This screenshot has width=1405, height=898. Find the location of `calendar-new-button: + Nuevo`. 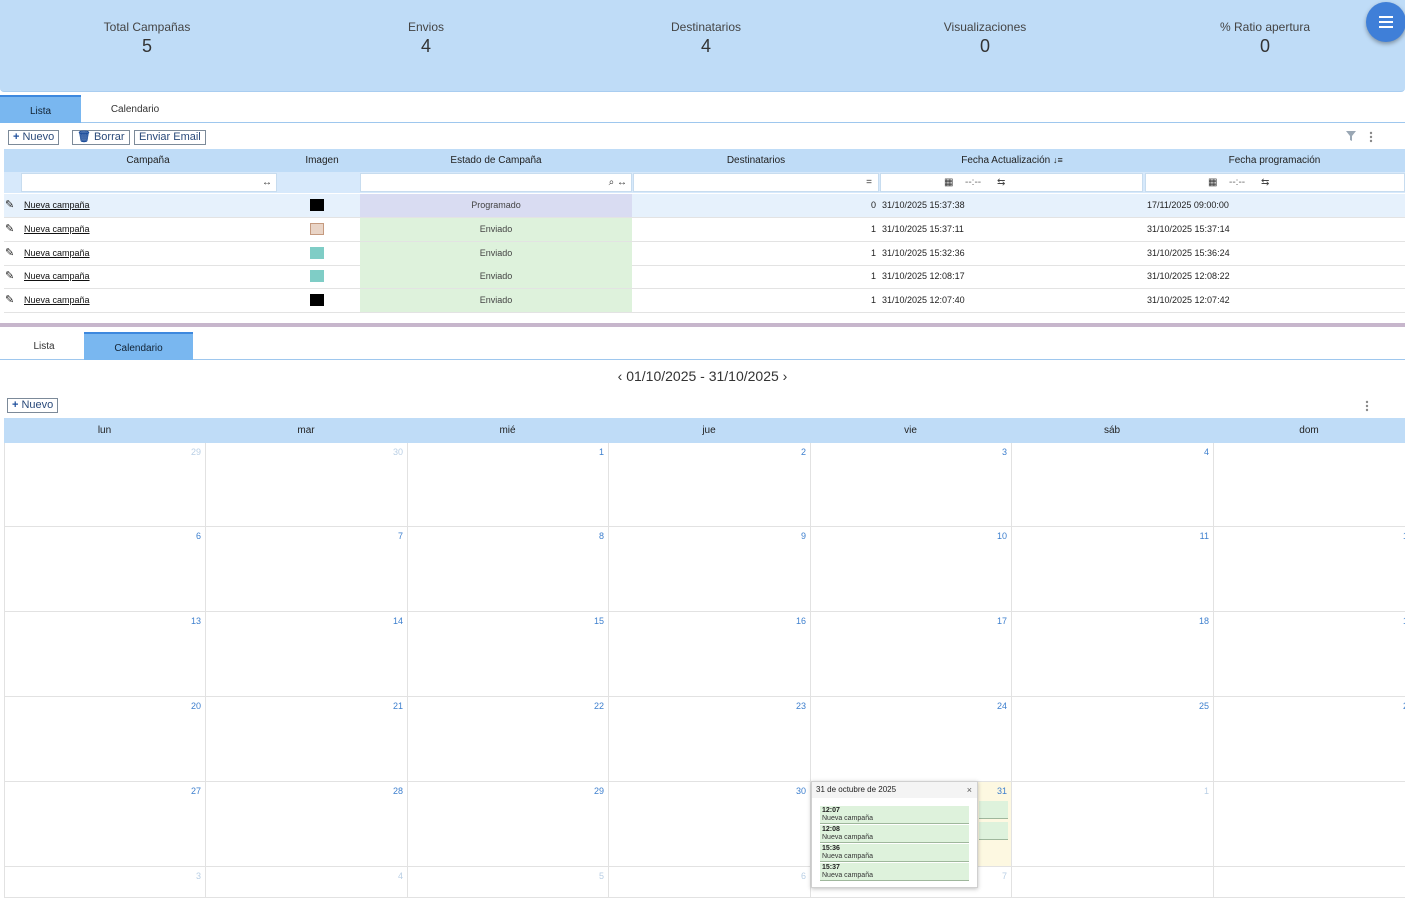

calendar-new-button: + Nuevo is located at coordinates (33, 405).